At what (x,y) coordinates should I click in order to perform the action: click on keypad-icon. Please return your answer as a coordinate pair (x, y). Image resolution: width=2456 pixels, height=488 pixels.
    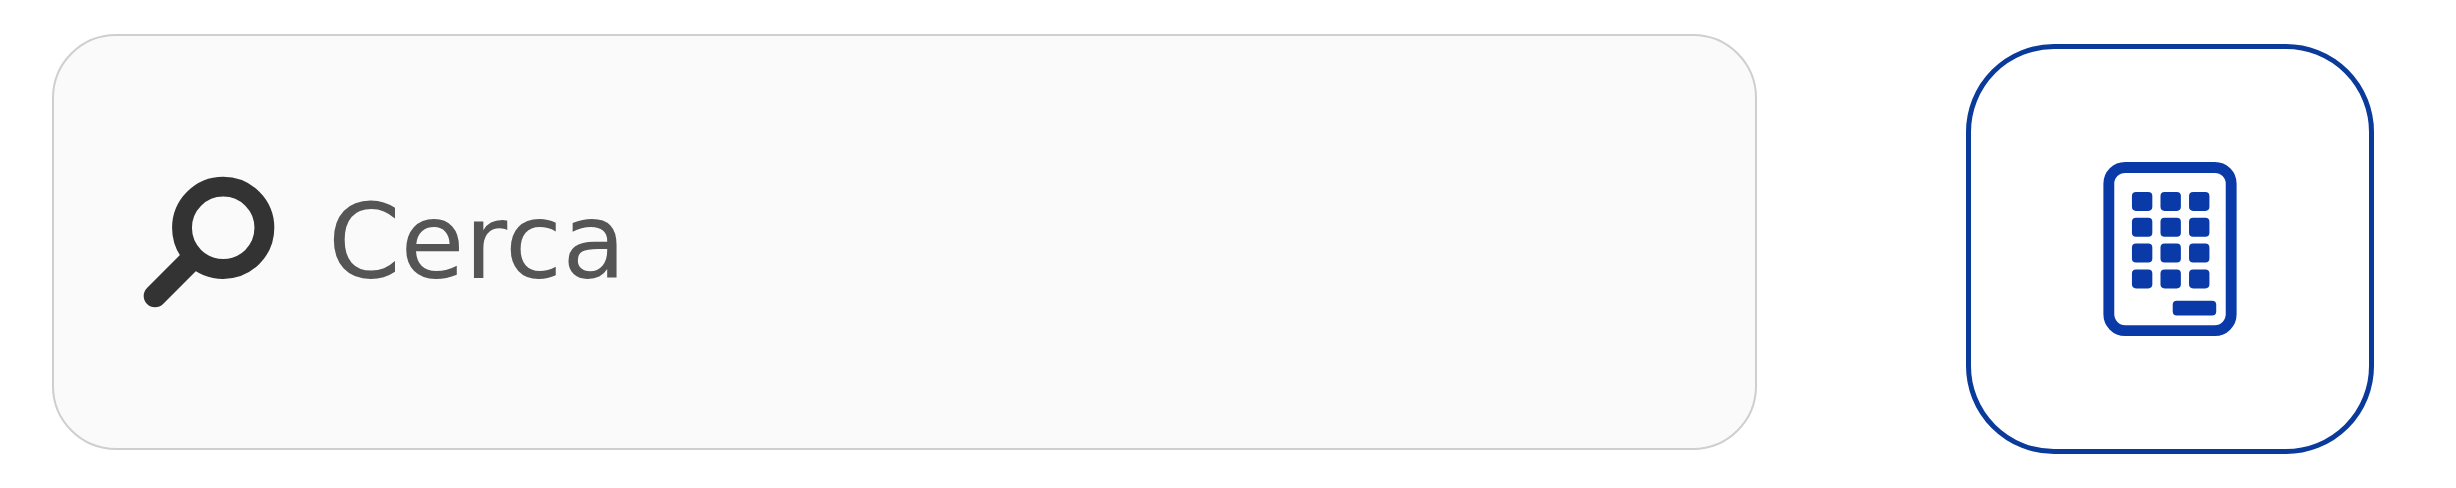
    Looking at the image, I should click on (2170, 249).